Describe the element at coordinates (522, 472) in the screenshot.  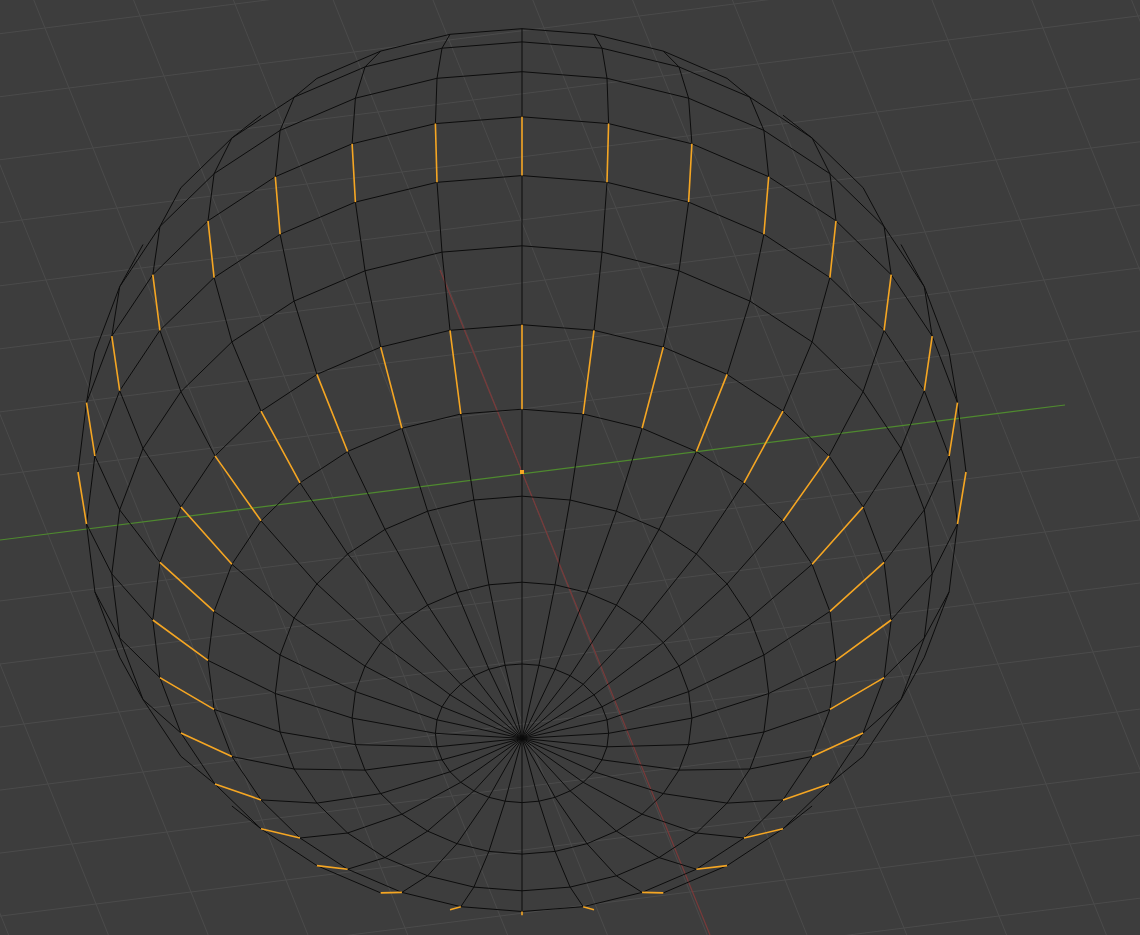
I see `origin-point-icon` at that location.